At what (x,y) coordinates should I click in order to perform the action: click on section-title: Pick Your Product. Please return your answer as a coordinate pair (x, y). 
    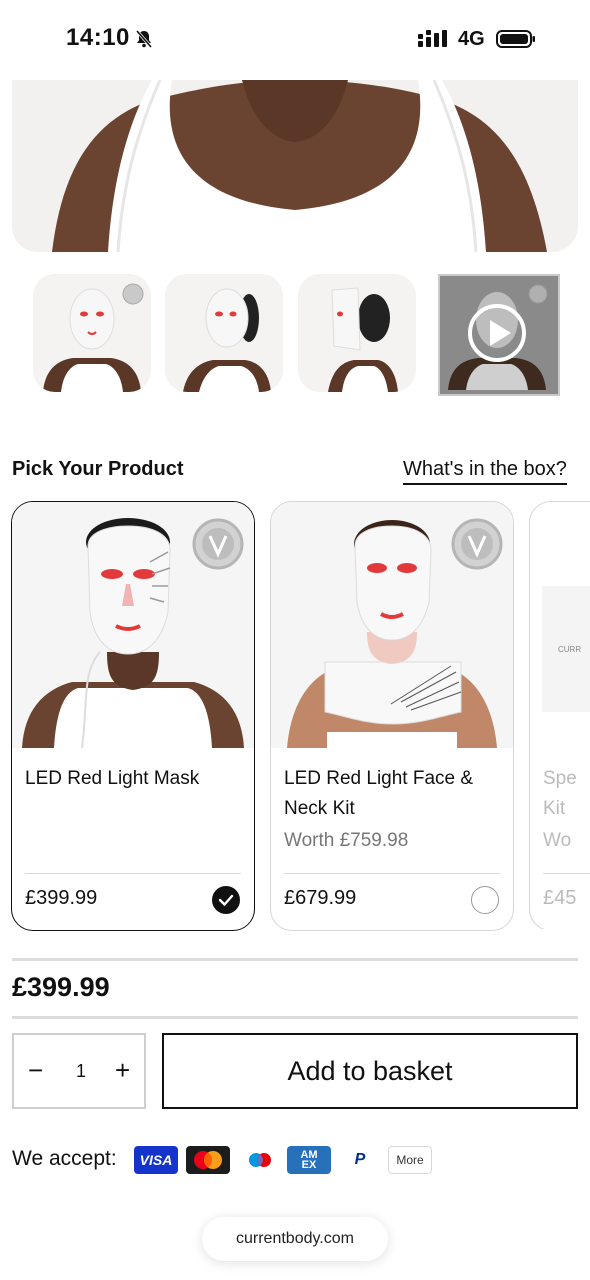
    Looking at the image, I should click on (98, 469).